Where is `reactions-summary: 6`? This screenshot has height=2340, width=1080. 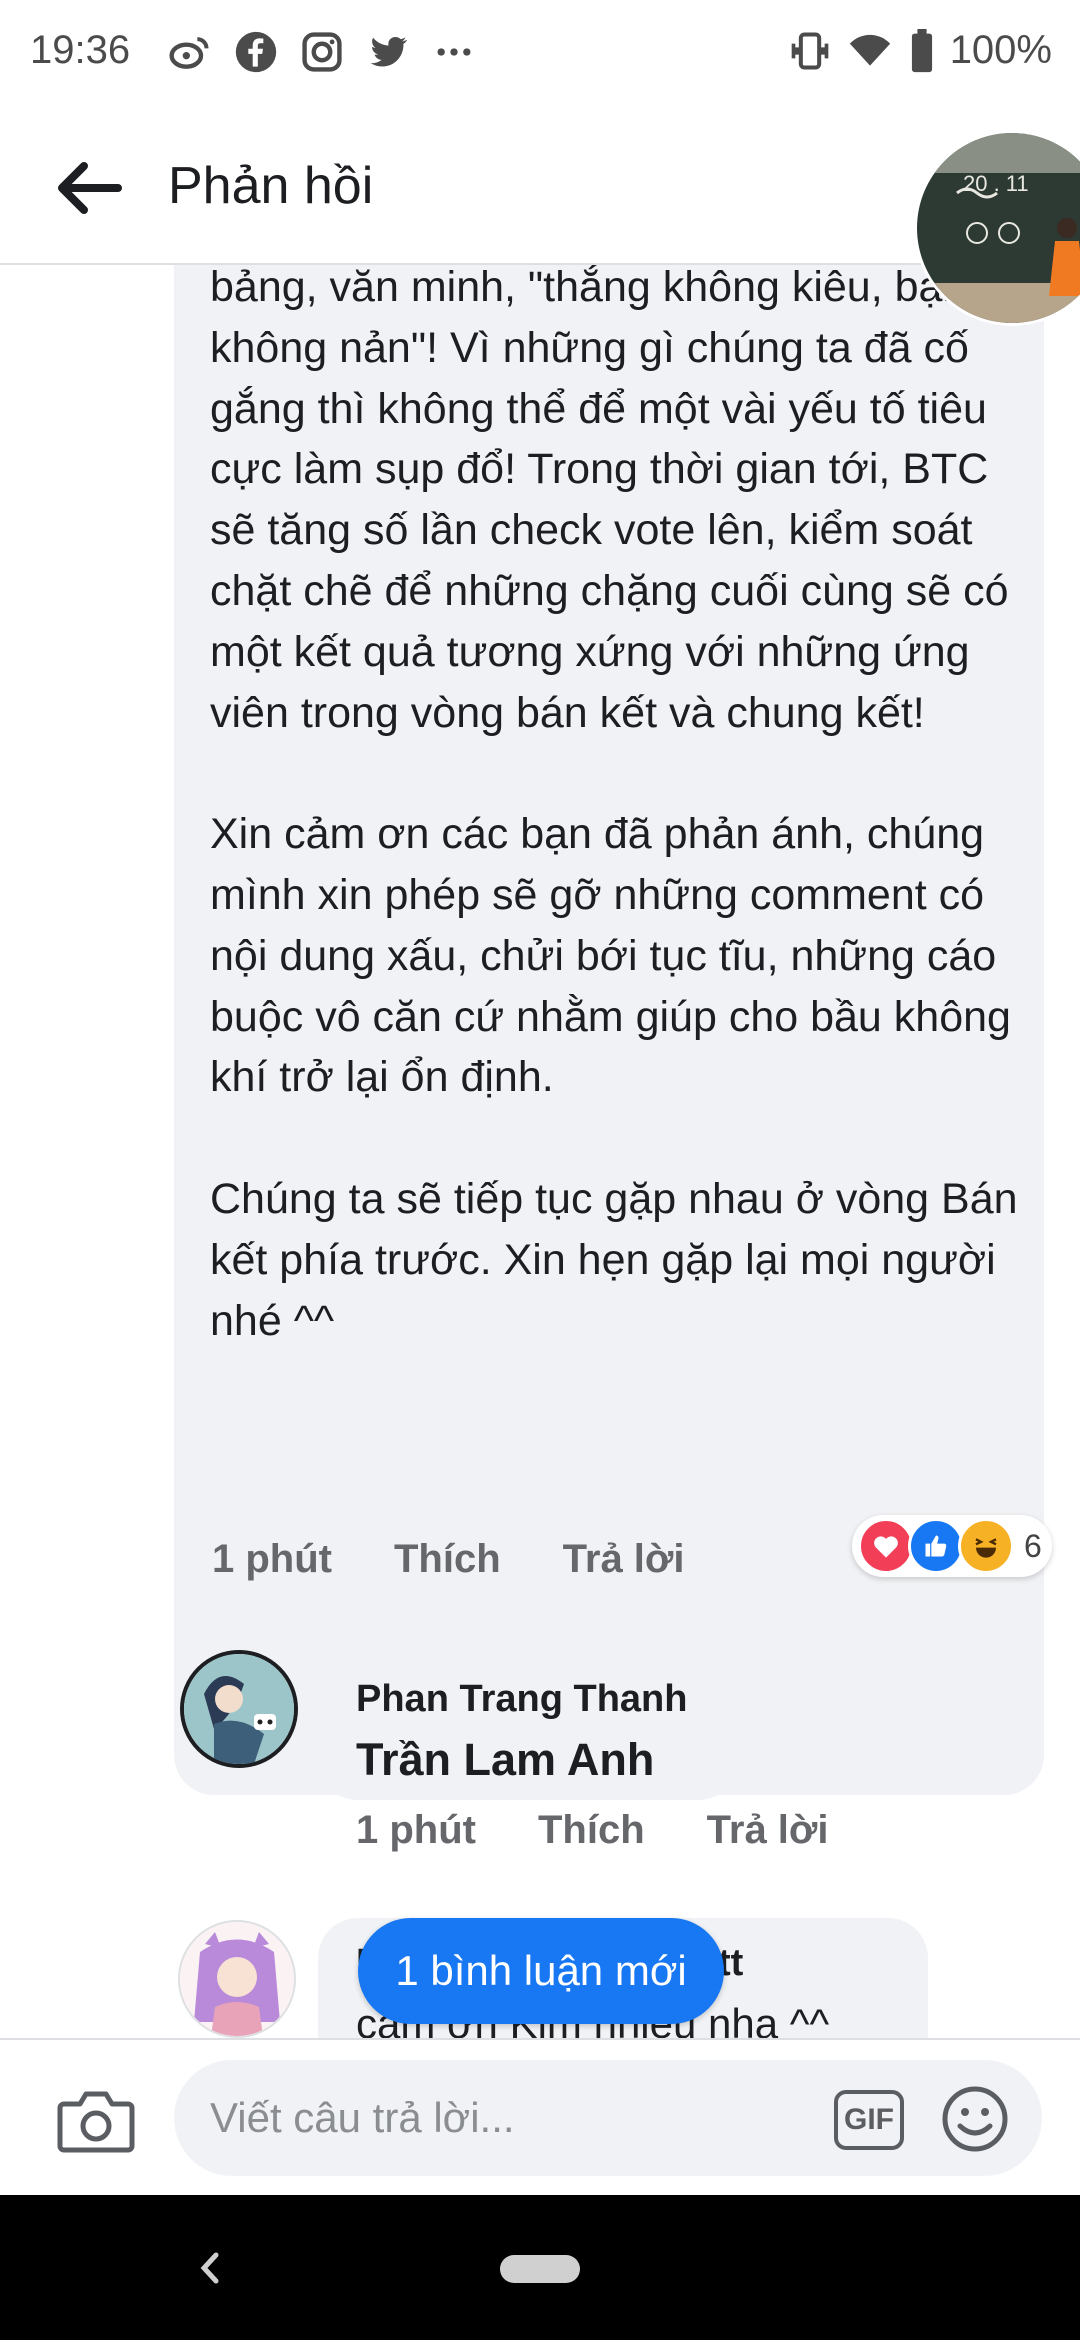
reactions-summary: 6 is located at coordinates (952, 1546).